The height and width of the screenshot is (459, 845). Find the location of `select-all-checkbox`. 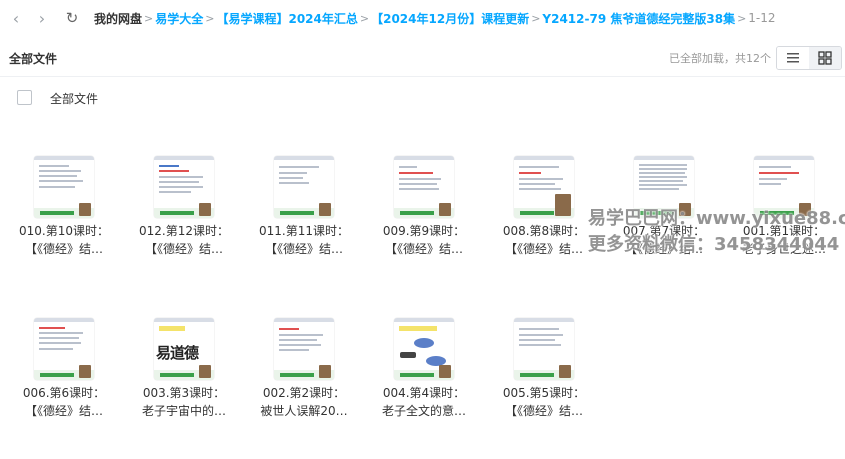

select-all-checkbox is located at coordinates (24, 97).